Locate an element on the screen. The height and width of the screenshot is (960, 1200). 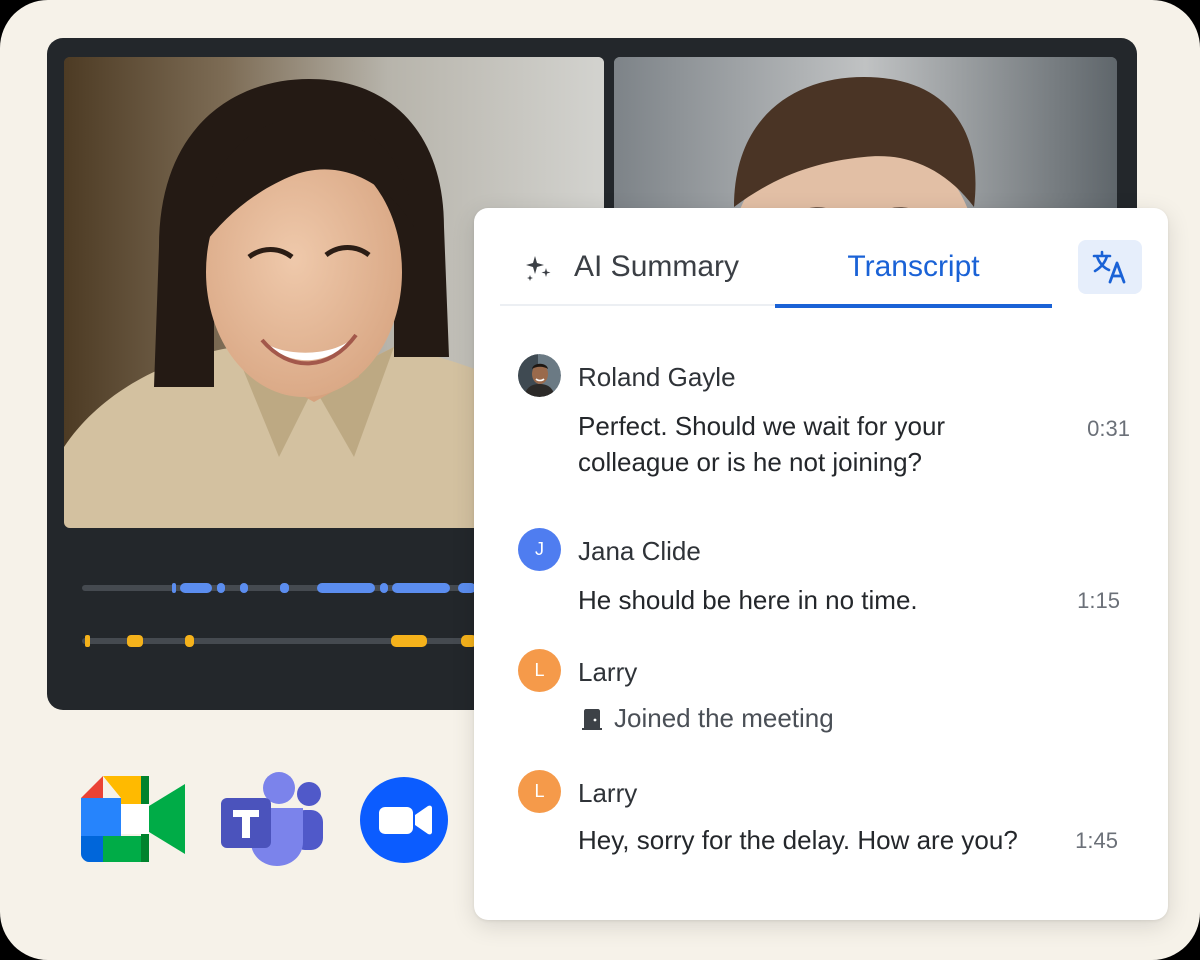
timeline-speaker-2-segments is located at coordinates (281, 641).